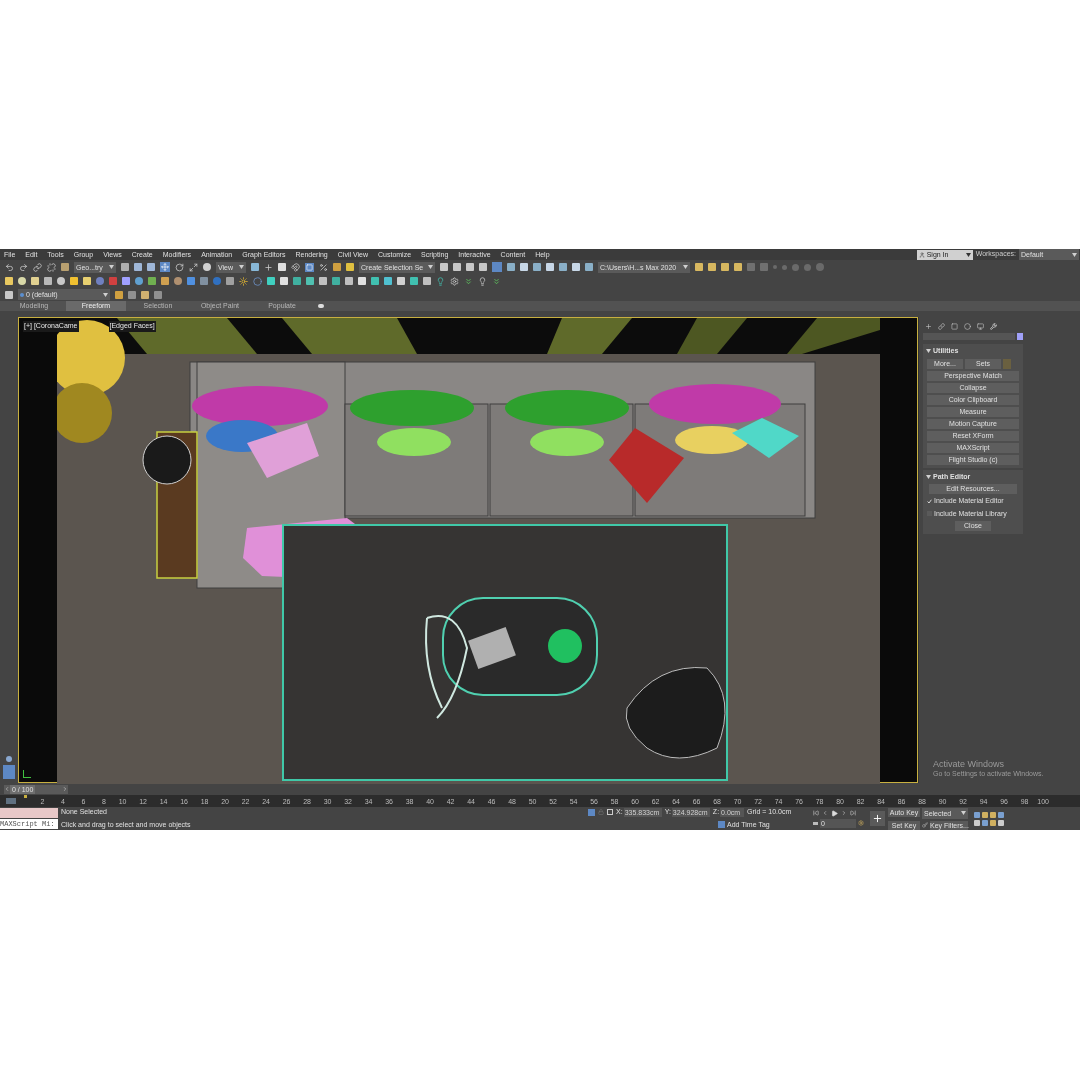 This screenshot has height=1080, width=1080. Describe the element at coordinates (295, 267) in the screenshot. I see `snap-icon` at that location.